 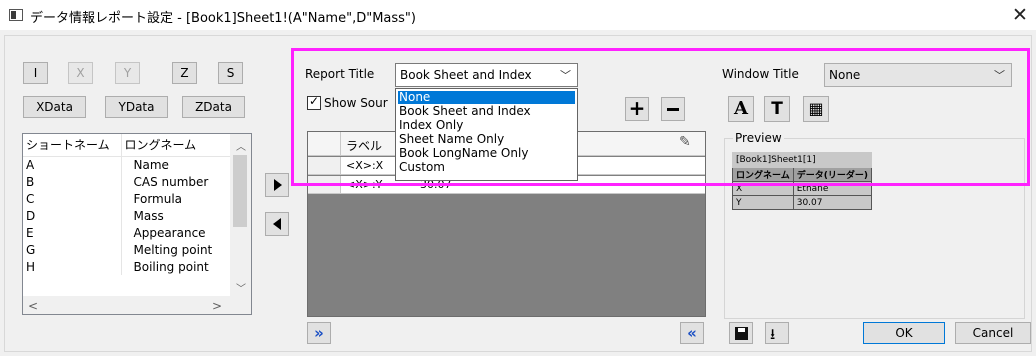 What do you see at coordinates (832, 202) in the screenshot?
I see `preview-cell: 30.07` at bounding box center [832, 202].